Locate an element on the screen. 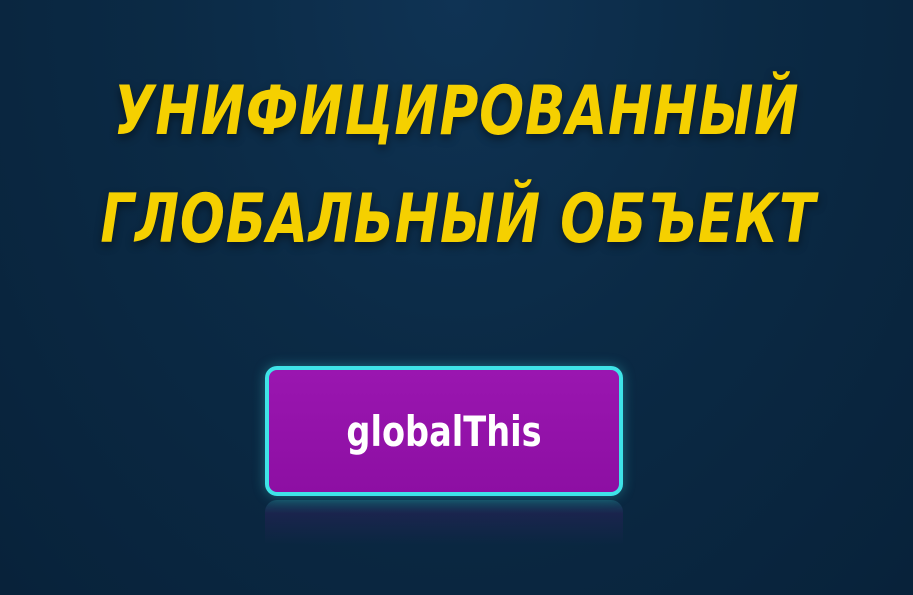 The height and width of the screenshot is (595, 913). button-reflection is located at coordinates (444, 522).